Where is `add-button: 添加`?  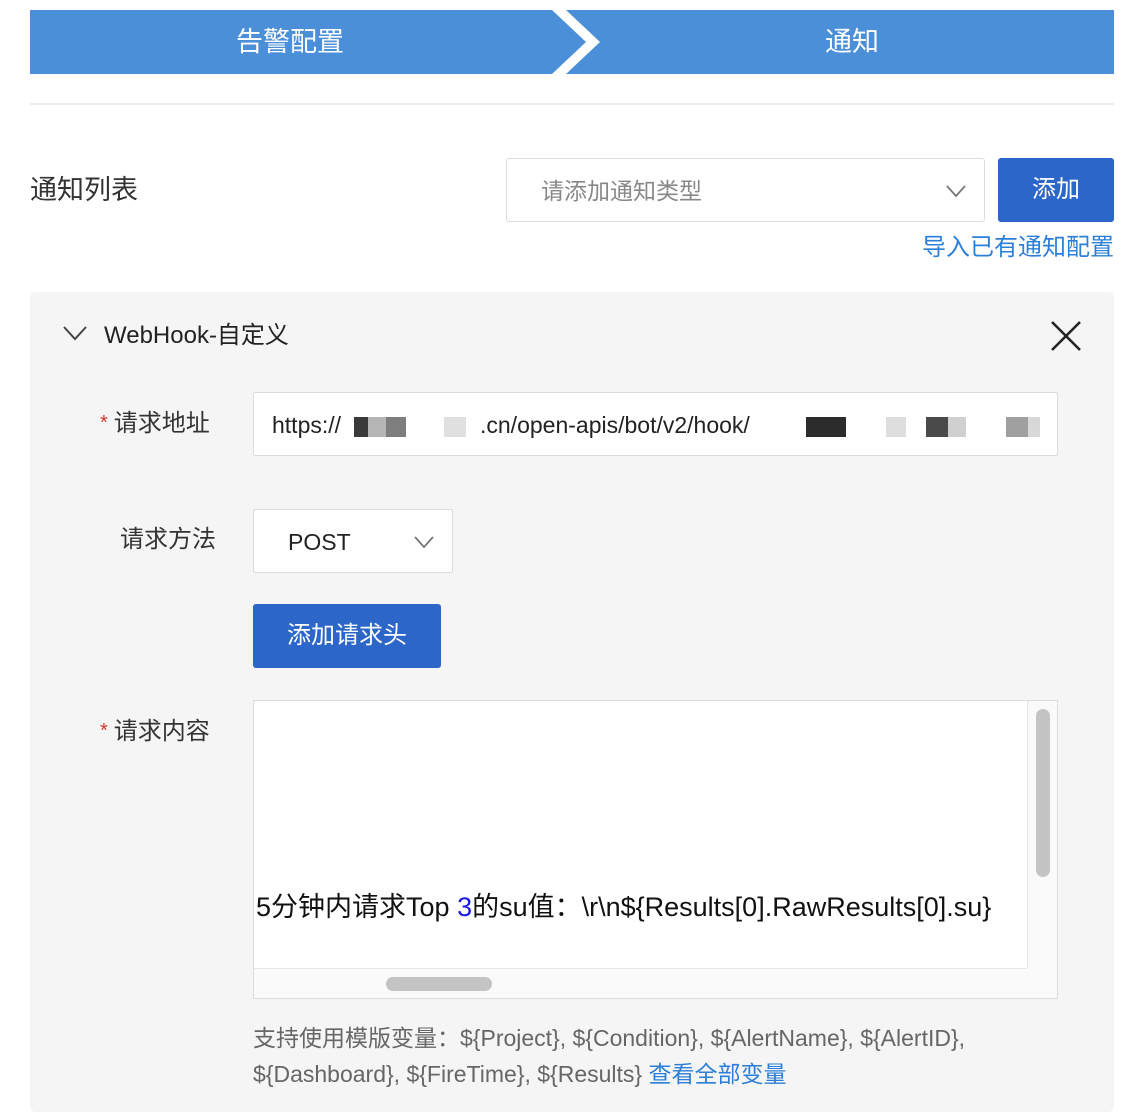
add-button: 添加 is located at coordinates (1056, 190).